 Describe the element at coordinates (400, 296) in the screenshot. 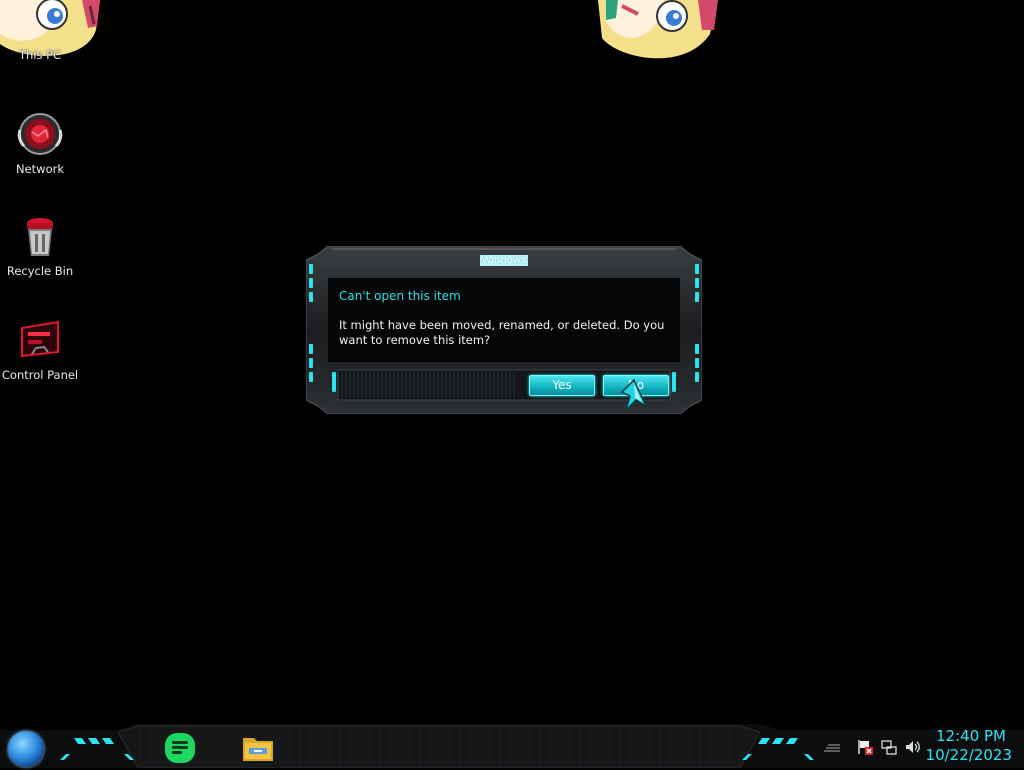

I see `dialog-heading: Can't open this item` at that location.